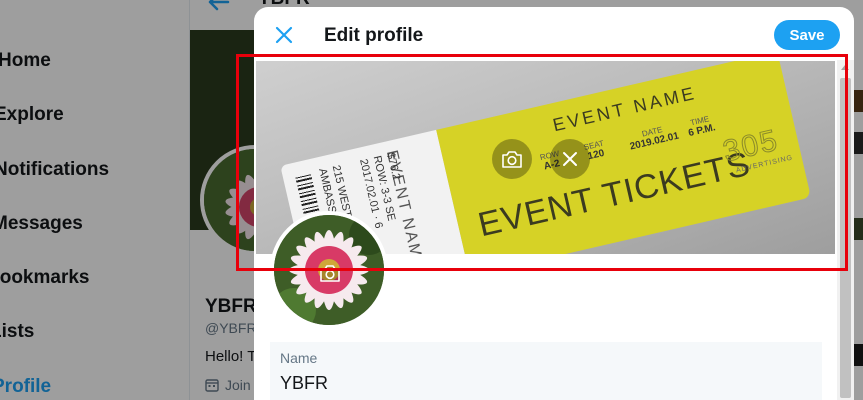 The image size is (863, 400). I want to click on camera-plus-icon, so click(512, 159).